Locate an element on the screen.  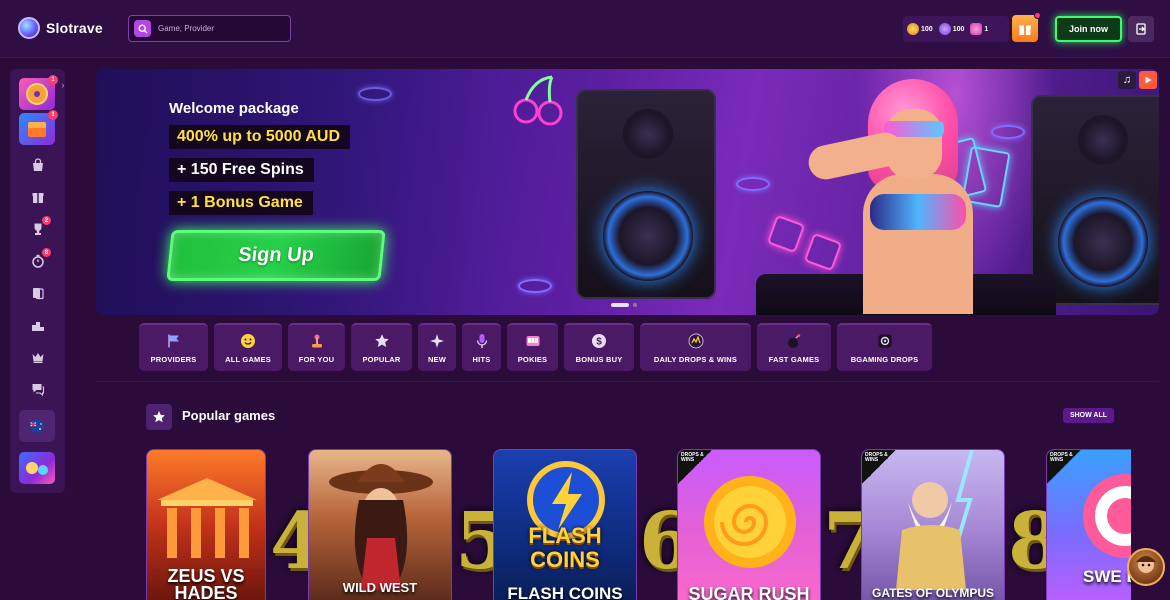
sidebar-item-vip is located at coordinates (38, 357).